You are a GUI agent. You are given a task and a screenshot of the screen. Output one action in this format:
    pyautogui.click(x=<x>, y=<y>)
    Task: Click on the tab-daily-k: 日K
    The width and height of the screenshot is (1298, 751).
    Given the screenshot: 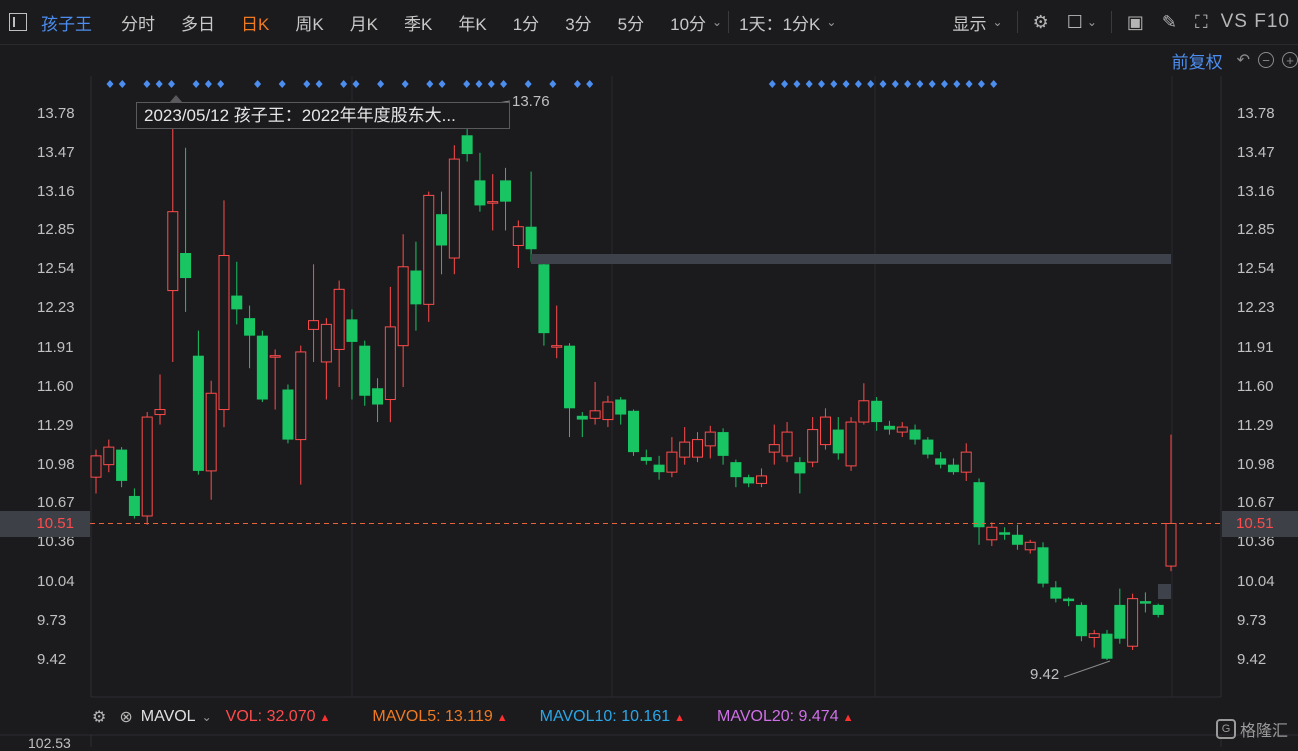 What is the action you would take?
    pyautogui.click(x=255, y=22)
    